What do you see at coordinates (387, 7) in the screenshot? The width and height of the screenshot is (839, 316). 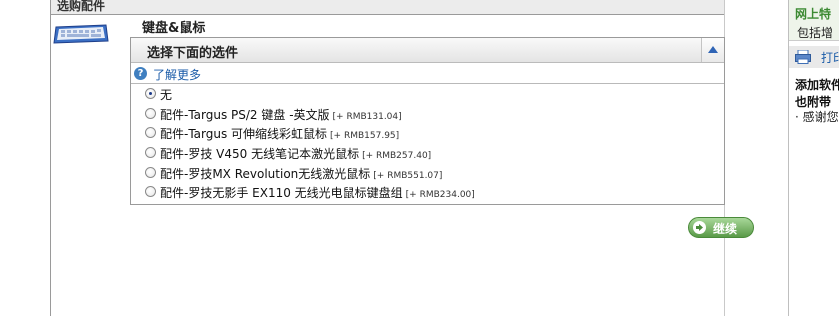 I see `section-header-band` at bounding box center [387, 7].